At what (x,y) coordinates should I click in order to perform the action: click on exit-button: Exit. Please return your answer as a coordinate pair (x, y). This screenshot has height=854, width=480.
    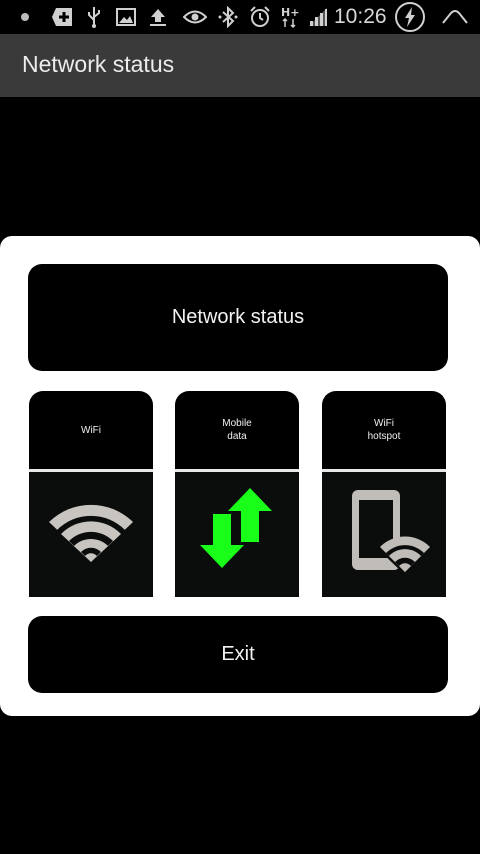
    Looking at the image, I should click on (238, 654).